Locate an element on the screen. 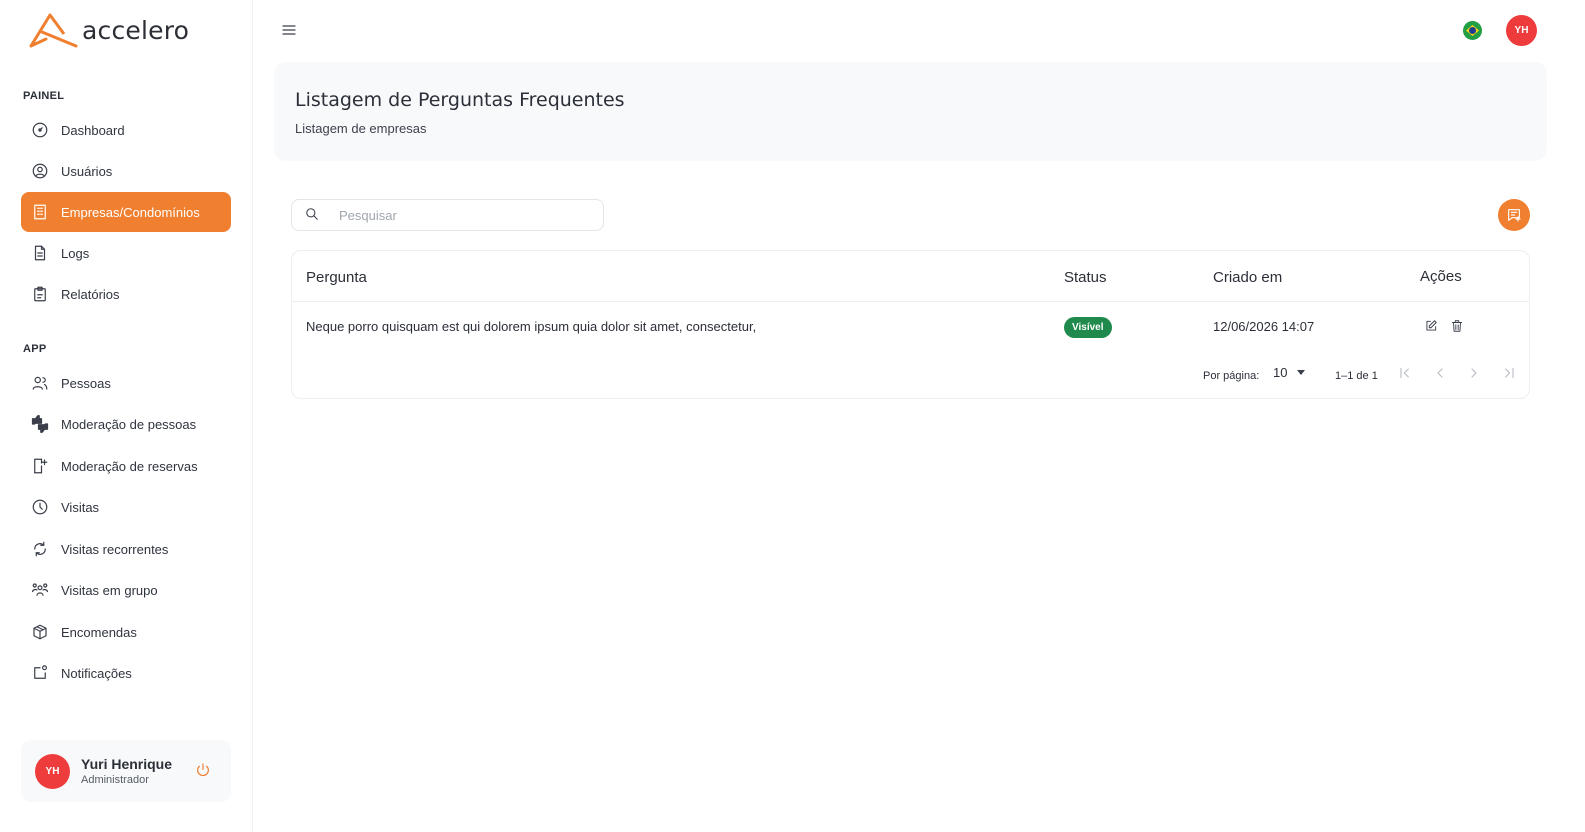 Image resolution: width=1585 pixels, height=832 pixels. user-name: Yuri Henrique is located at coordinates (127, 764).